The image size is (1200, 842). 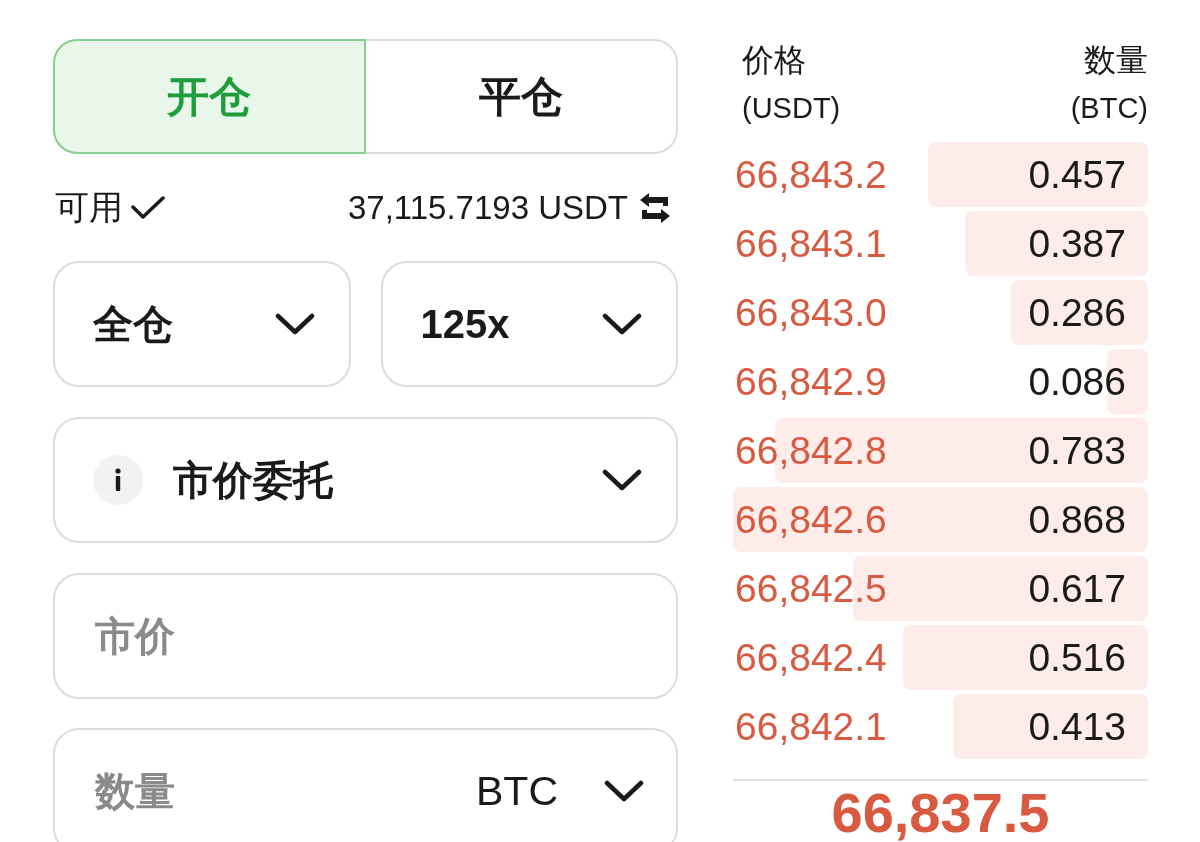 I want to click on last-price: 66,837.5, so click(x=940, y=813).